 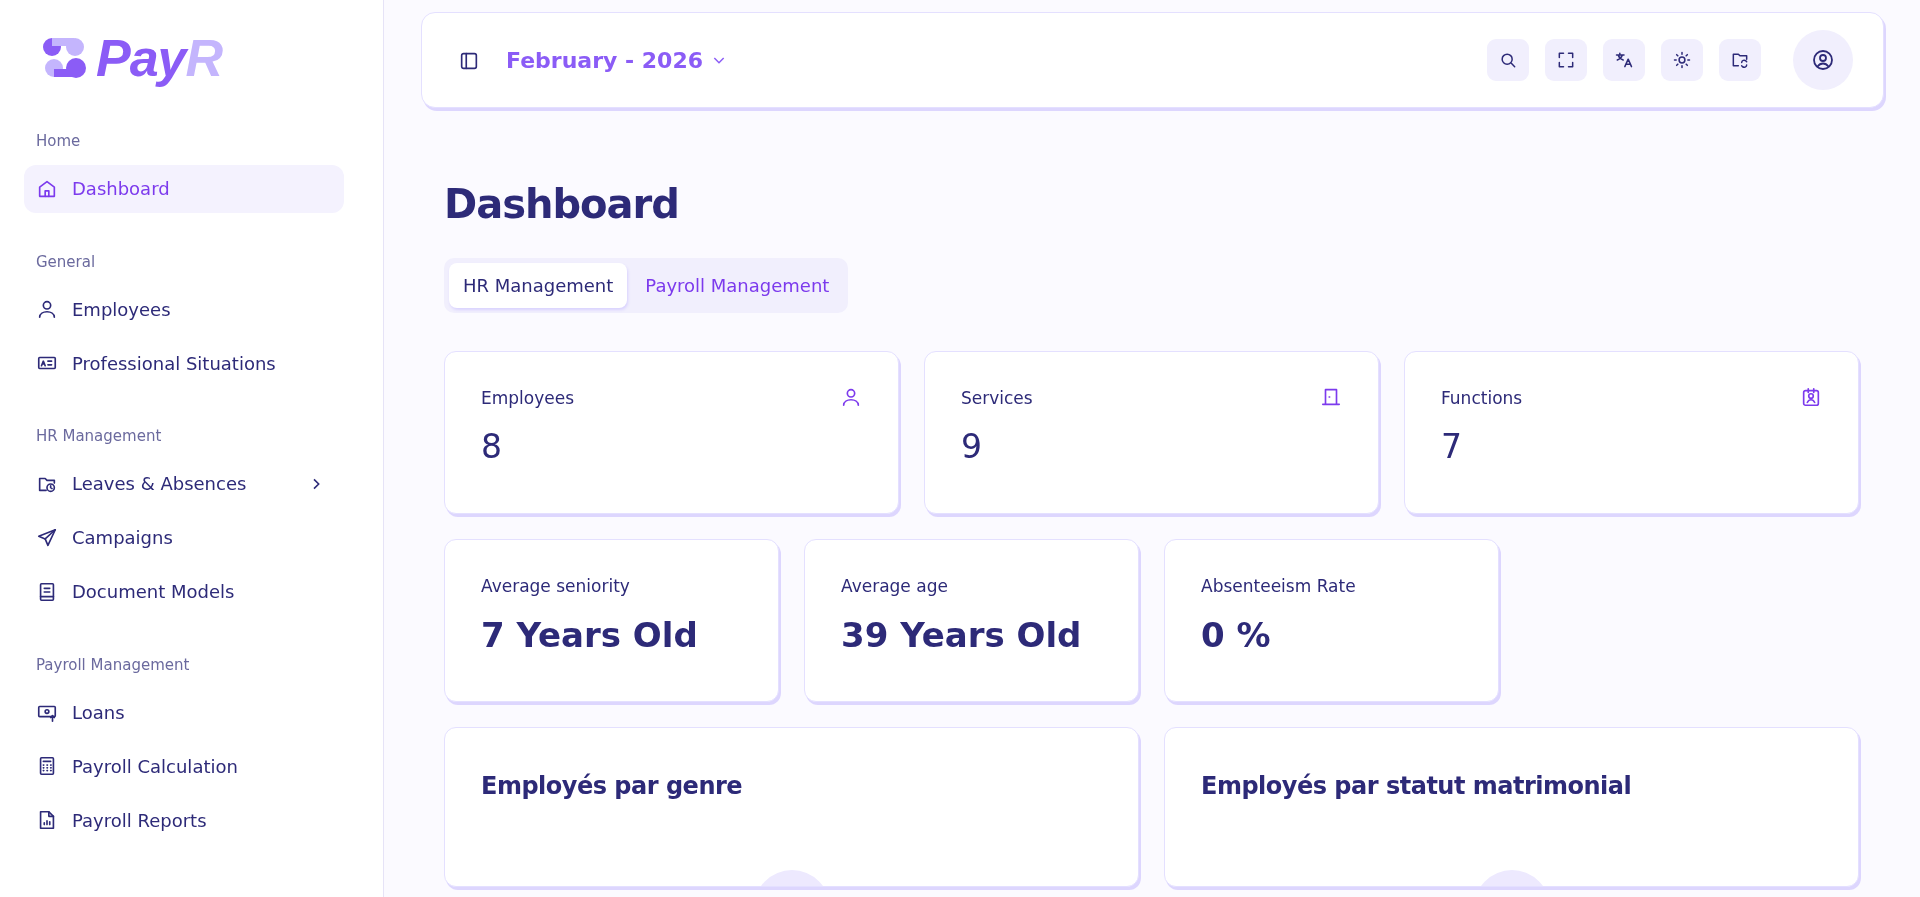 What do you see at coordinates (184, 188) in the screenshot?
I see `sidebar-item: Dashboard` at bounding box center [184, 188].